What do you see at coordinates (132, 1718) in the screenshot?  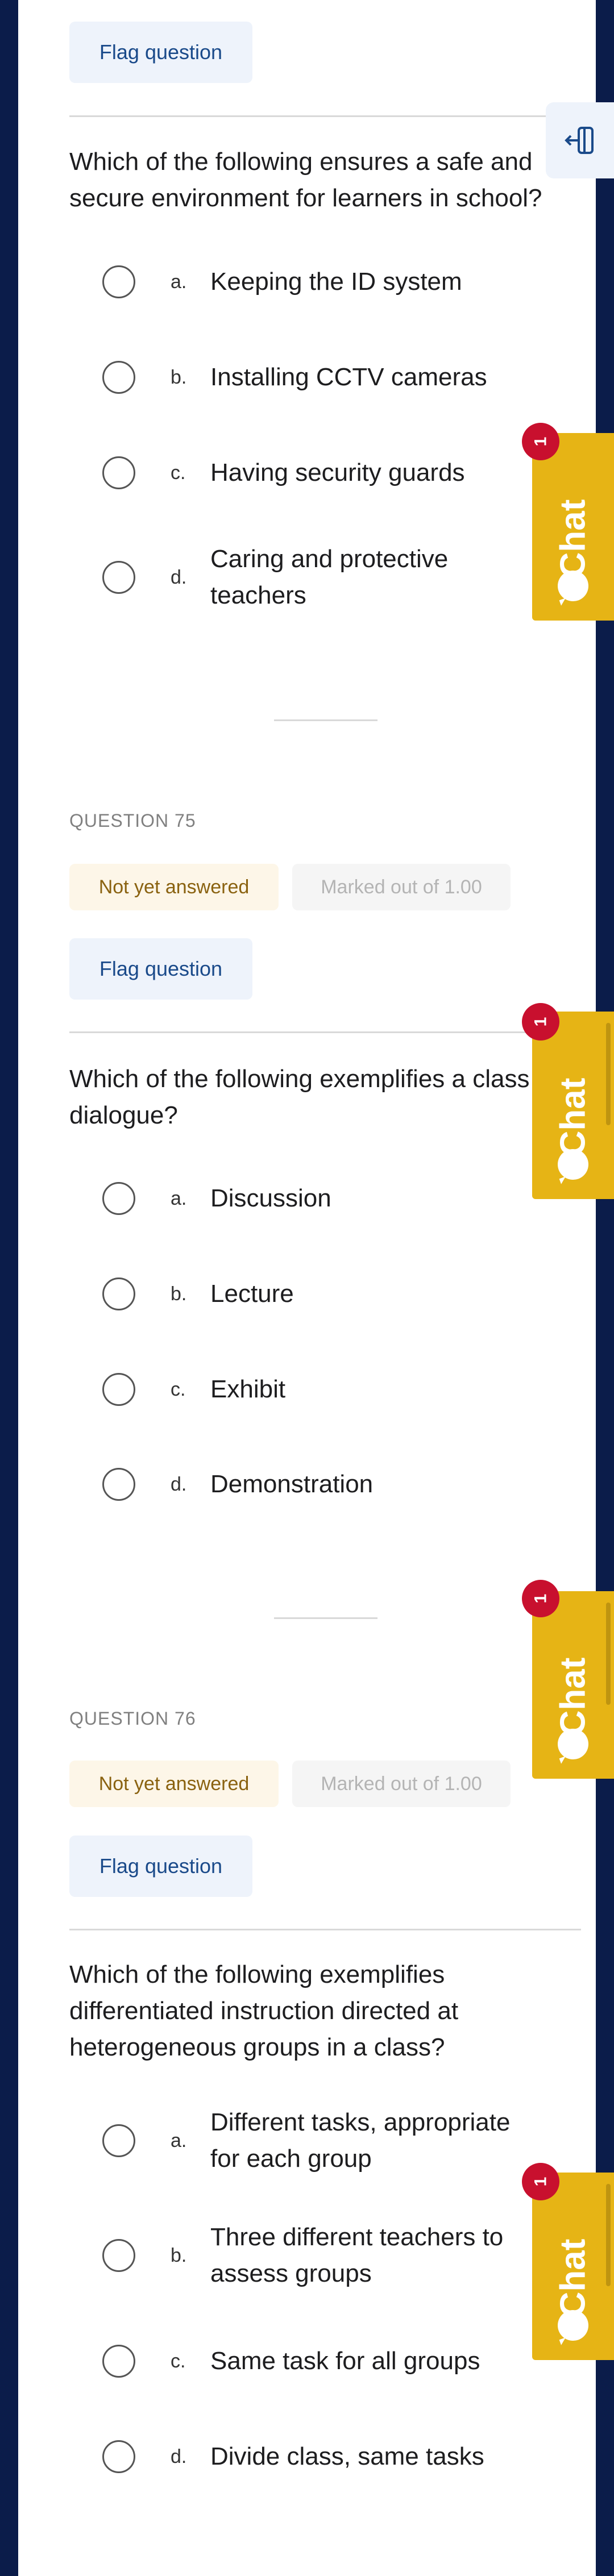 I see `question-number: QUESTION 76` at bounding box center [132, 1718].